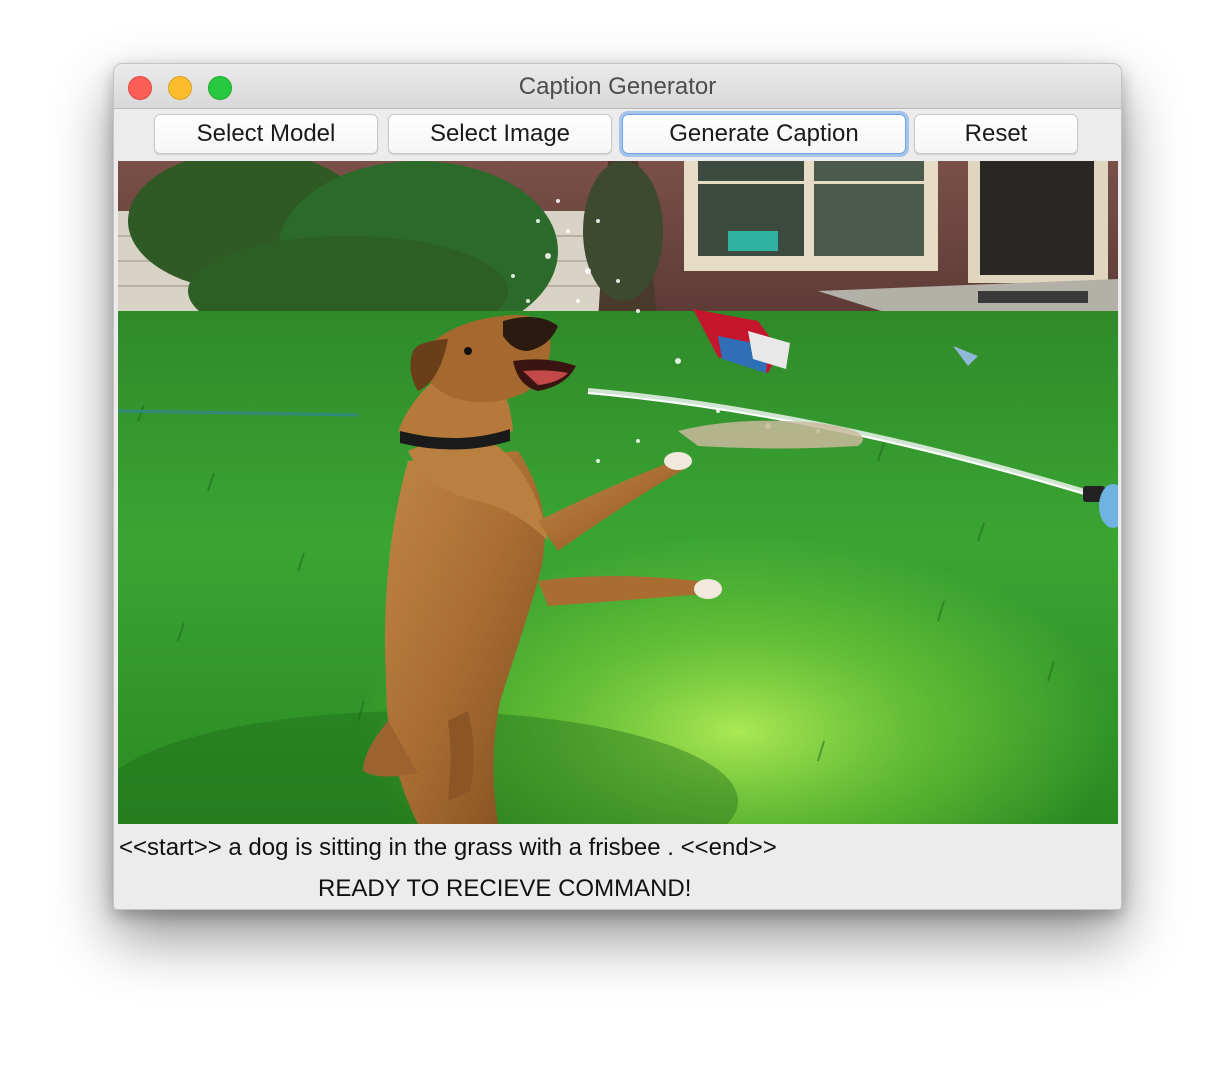 The image size is (1232, 1068). Describe the element at coordinates (764, 134) in the screenshot. I see `generate-caption-button: Generate Caption` at that location.